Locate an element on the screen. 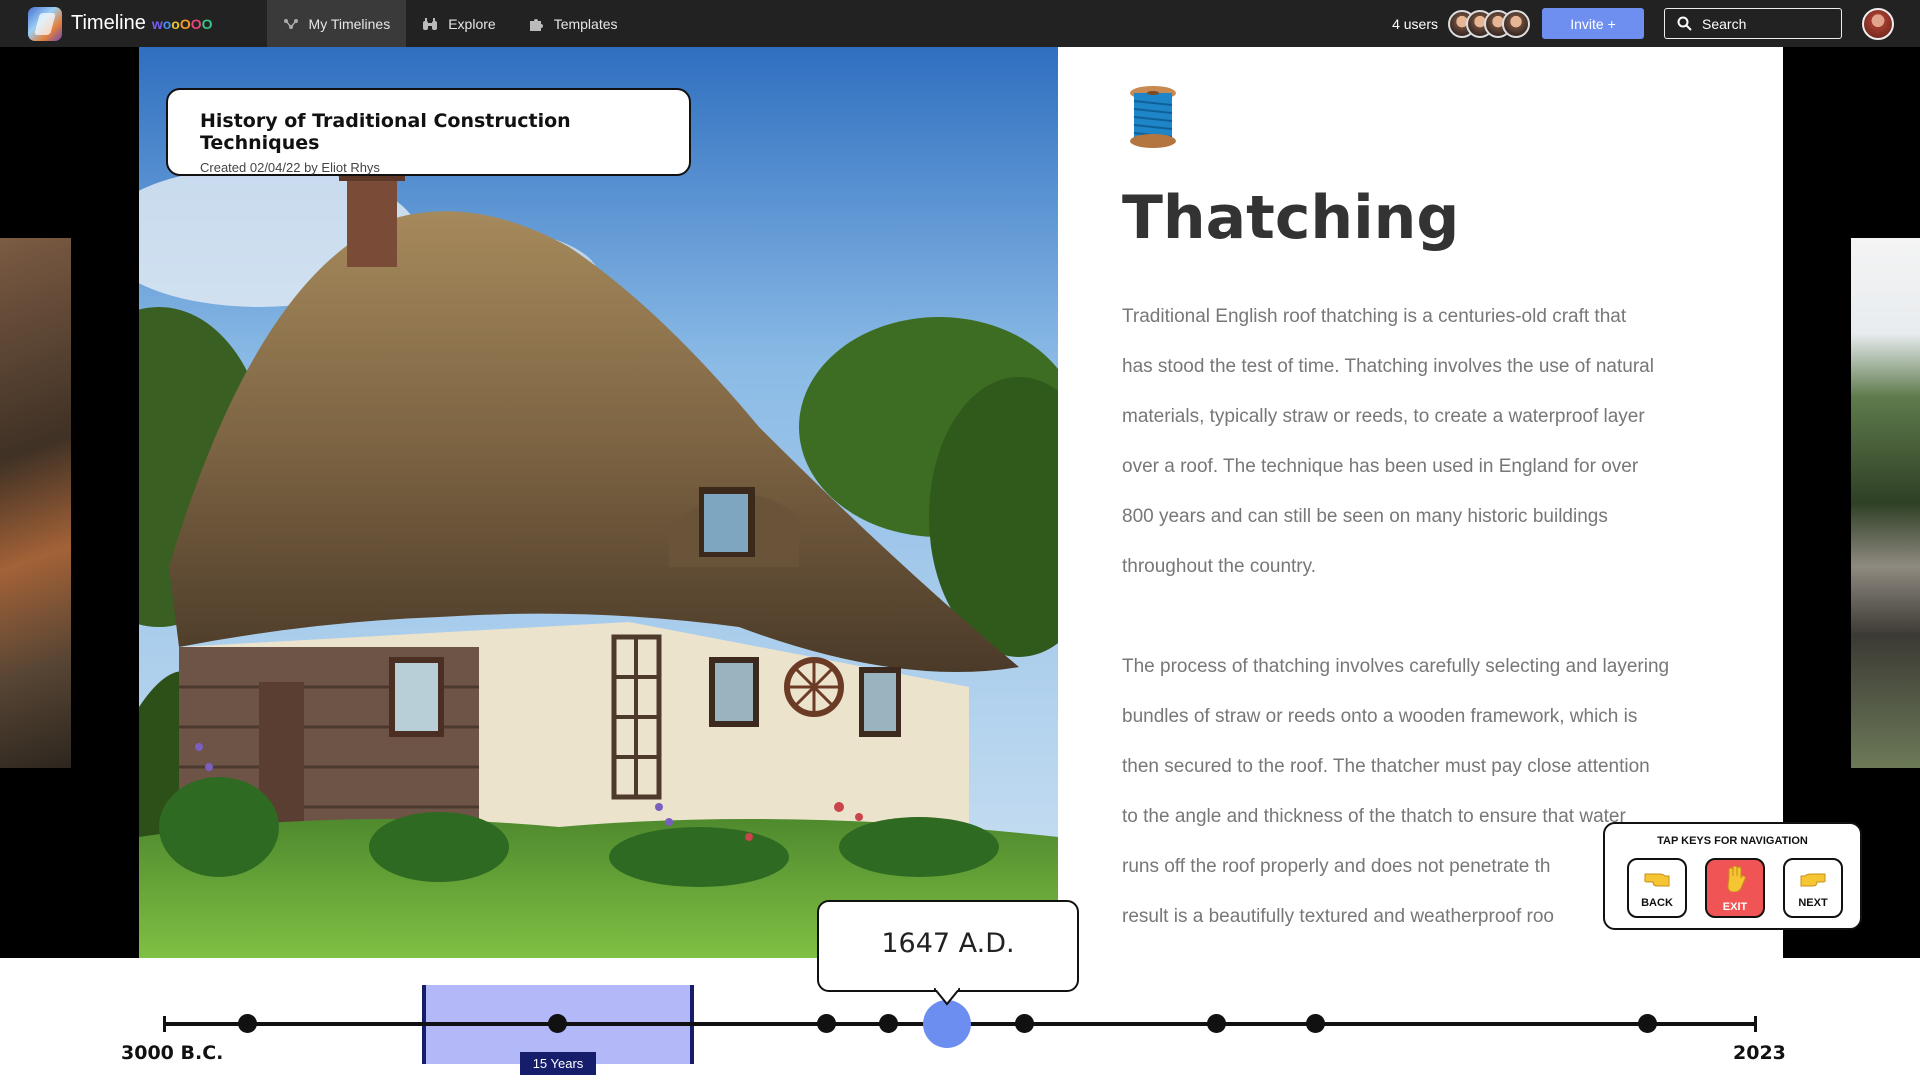 The image size is (1920, 1080). nav-label: My Timelines is located at coordinates (349, 23).